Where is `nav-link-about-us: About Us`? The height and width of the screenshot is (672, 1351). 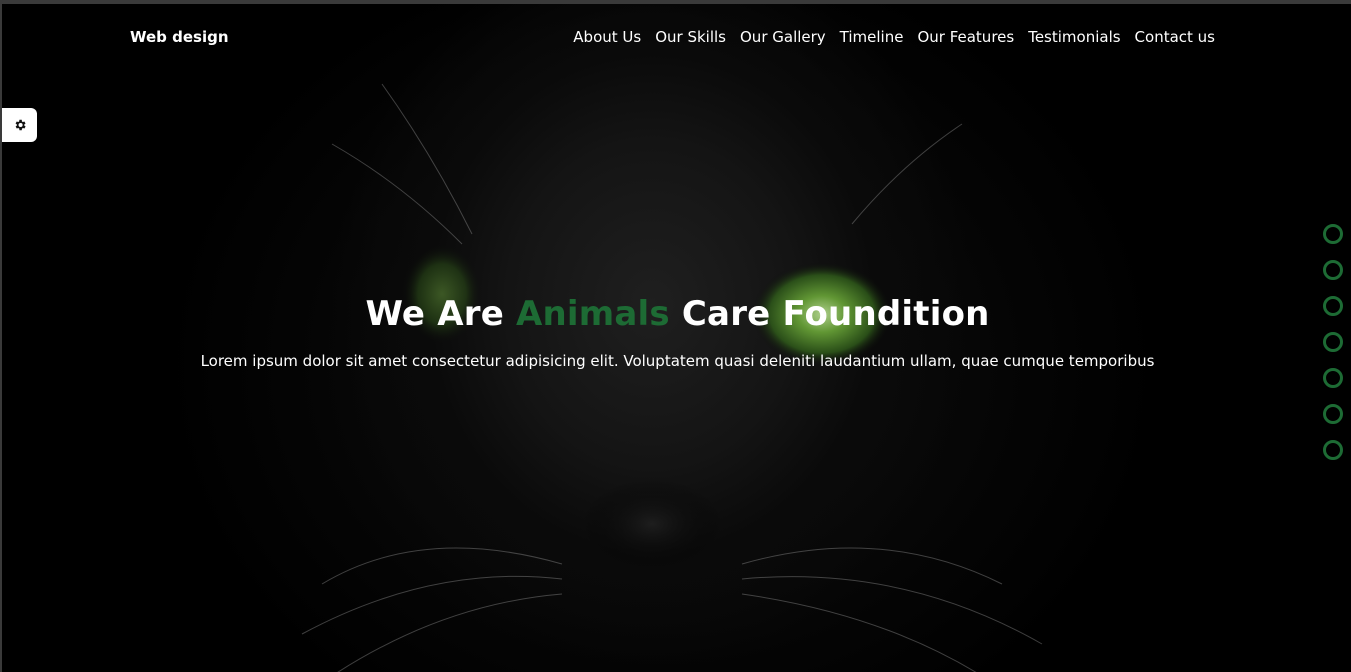 nav-link-about-us: About Us is located at coordinates (607, 37).